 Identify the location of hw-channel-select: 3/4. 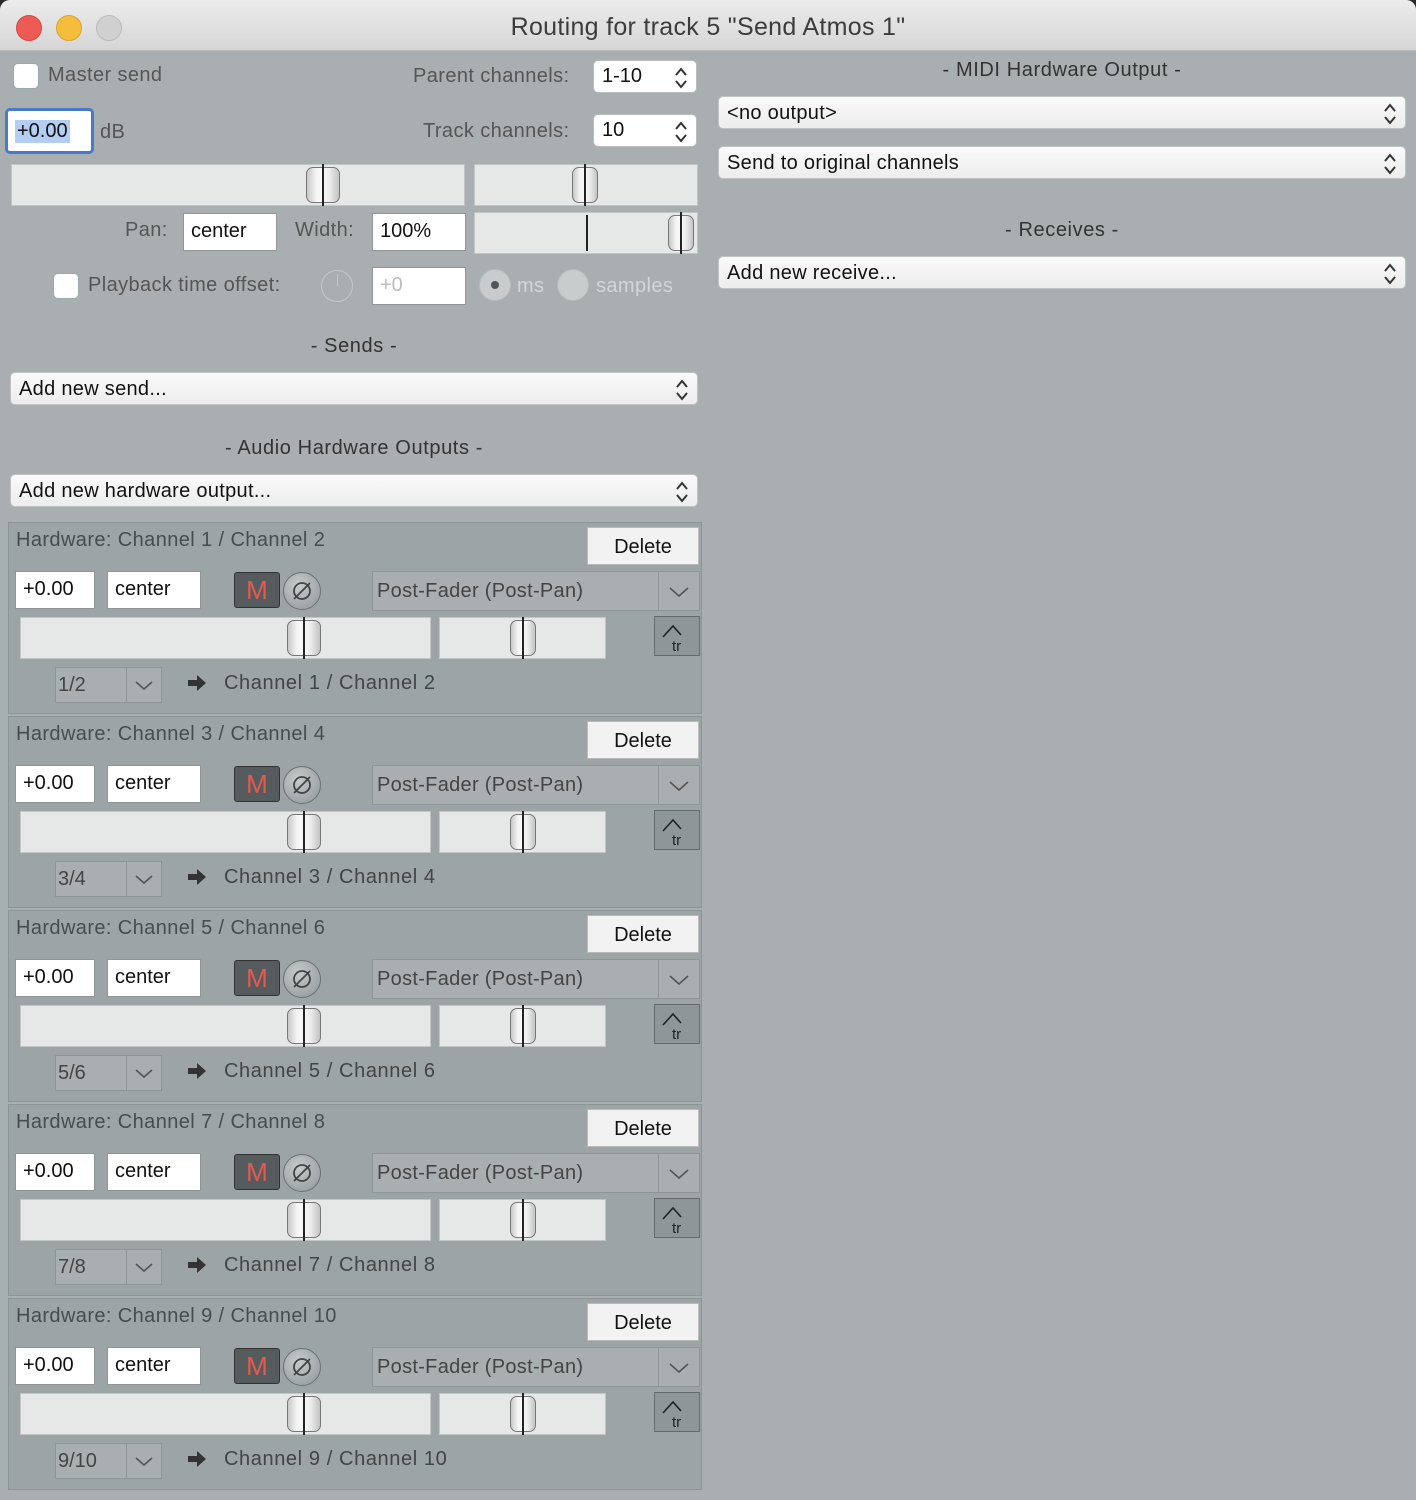
(108, 879).